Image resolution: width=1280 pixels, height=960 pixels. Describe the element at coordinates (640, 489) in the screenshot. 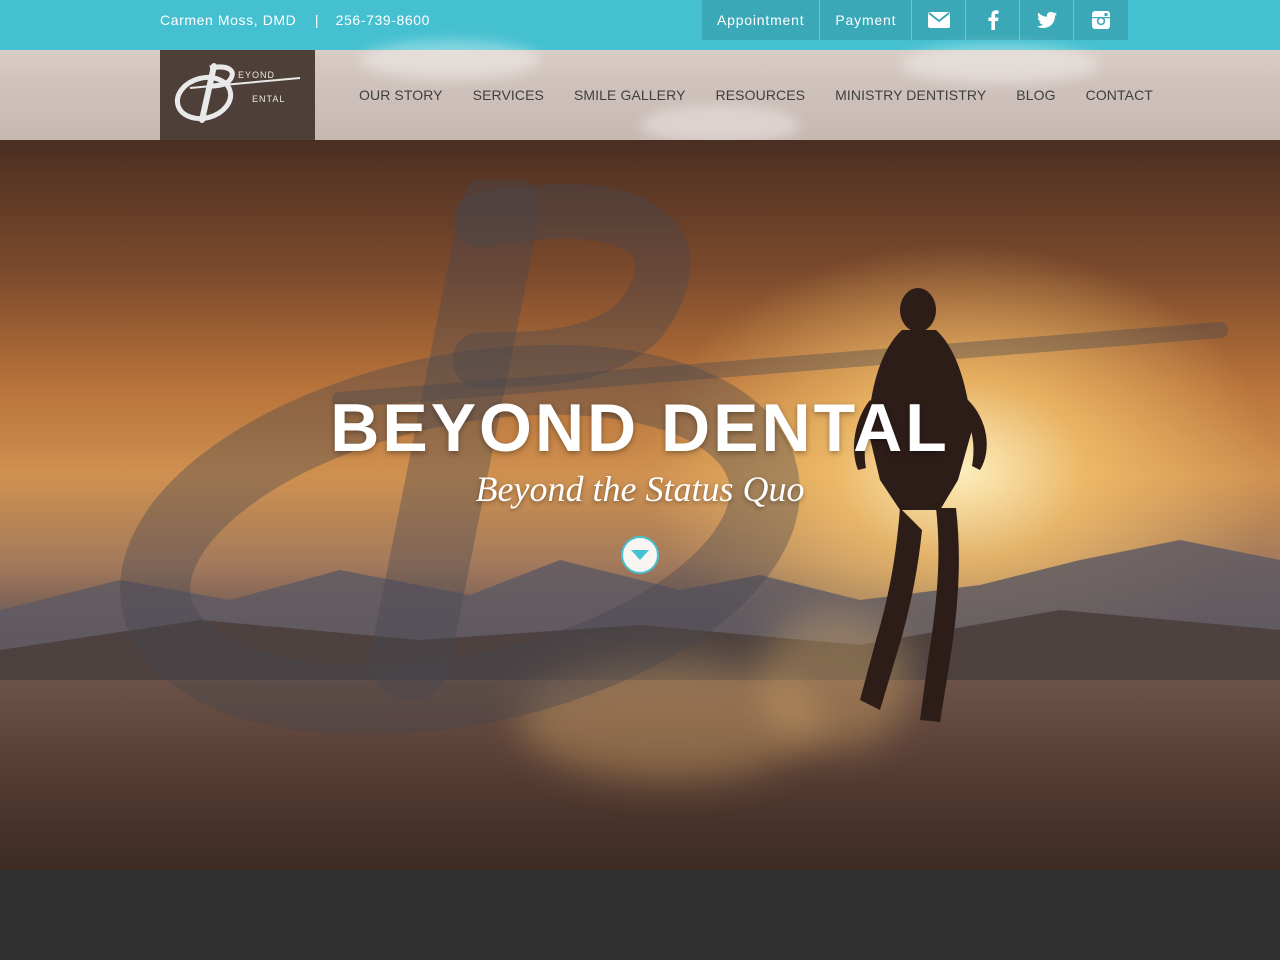

I see `hero-subtitle: Beyond the Status Quo` at that location.